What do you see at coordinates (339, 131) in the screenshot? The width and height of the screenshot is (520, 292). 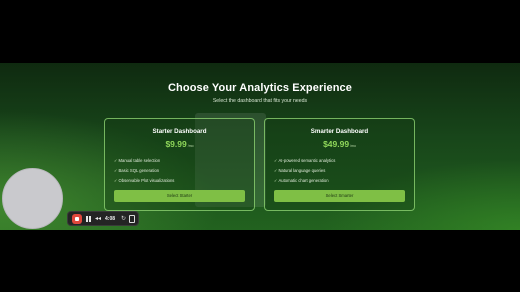 I see `plan-name: Smarter Dashboard` at bounding box center [339, 131].